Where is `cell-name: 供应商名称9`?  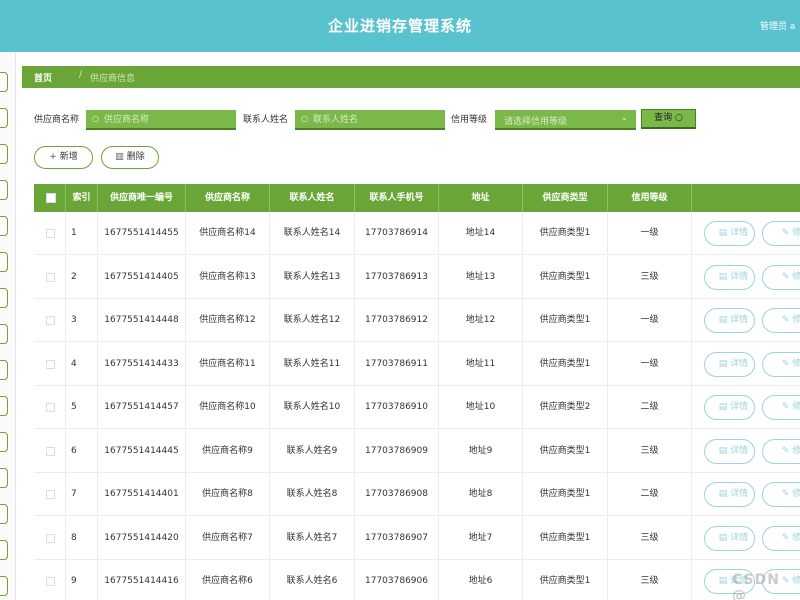 cell-name: 供应商名称9 is located at coordinates (228, 451).